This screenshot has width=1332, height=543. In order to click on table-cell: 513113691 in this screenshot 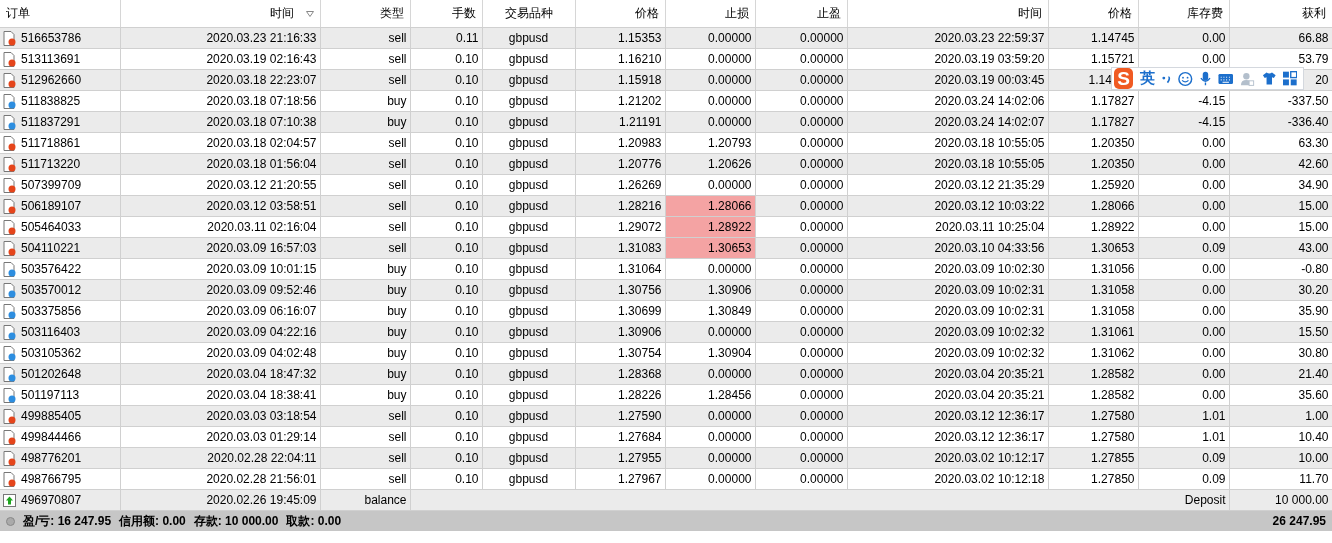, I will do `click(60, 59)`.